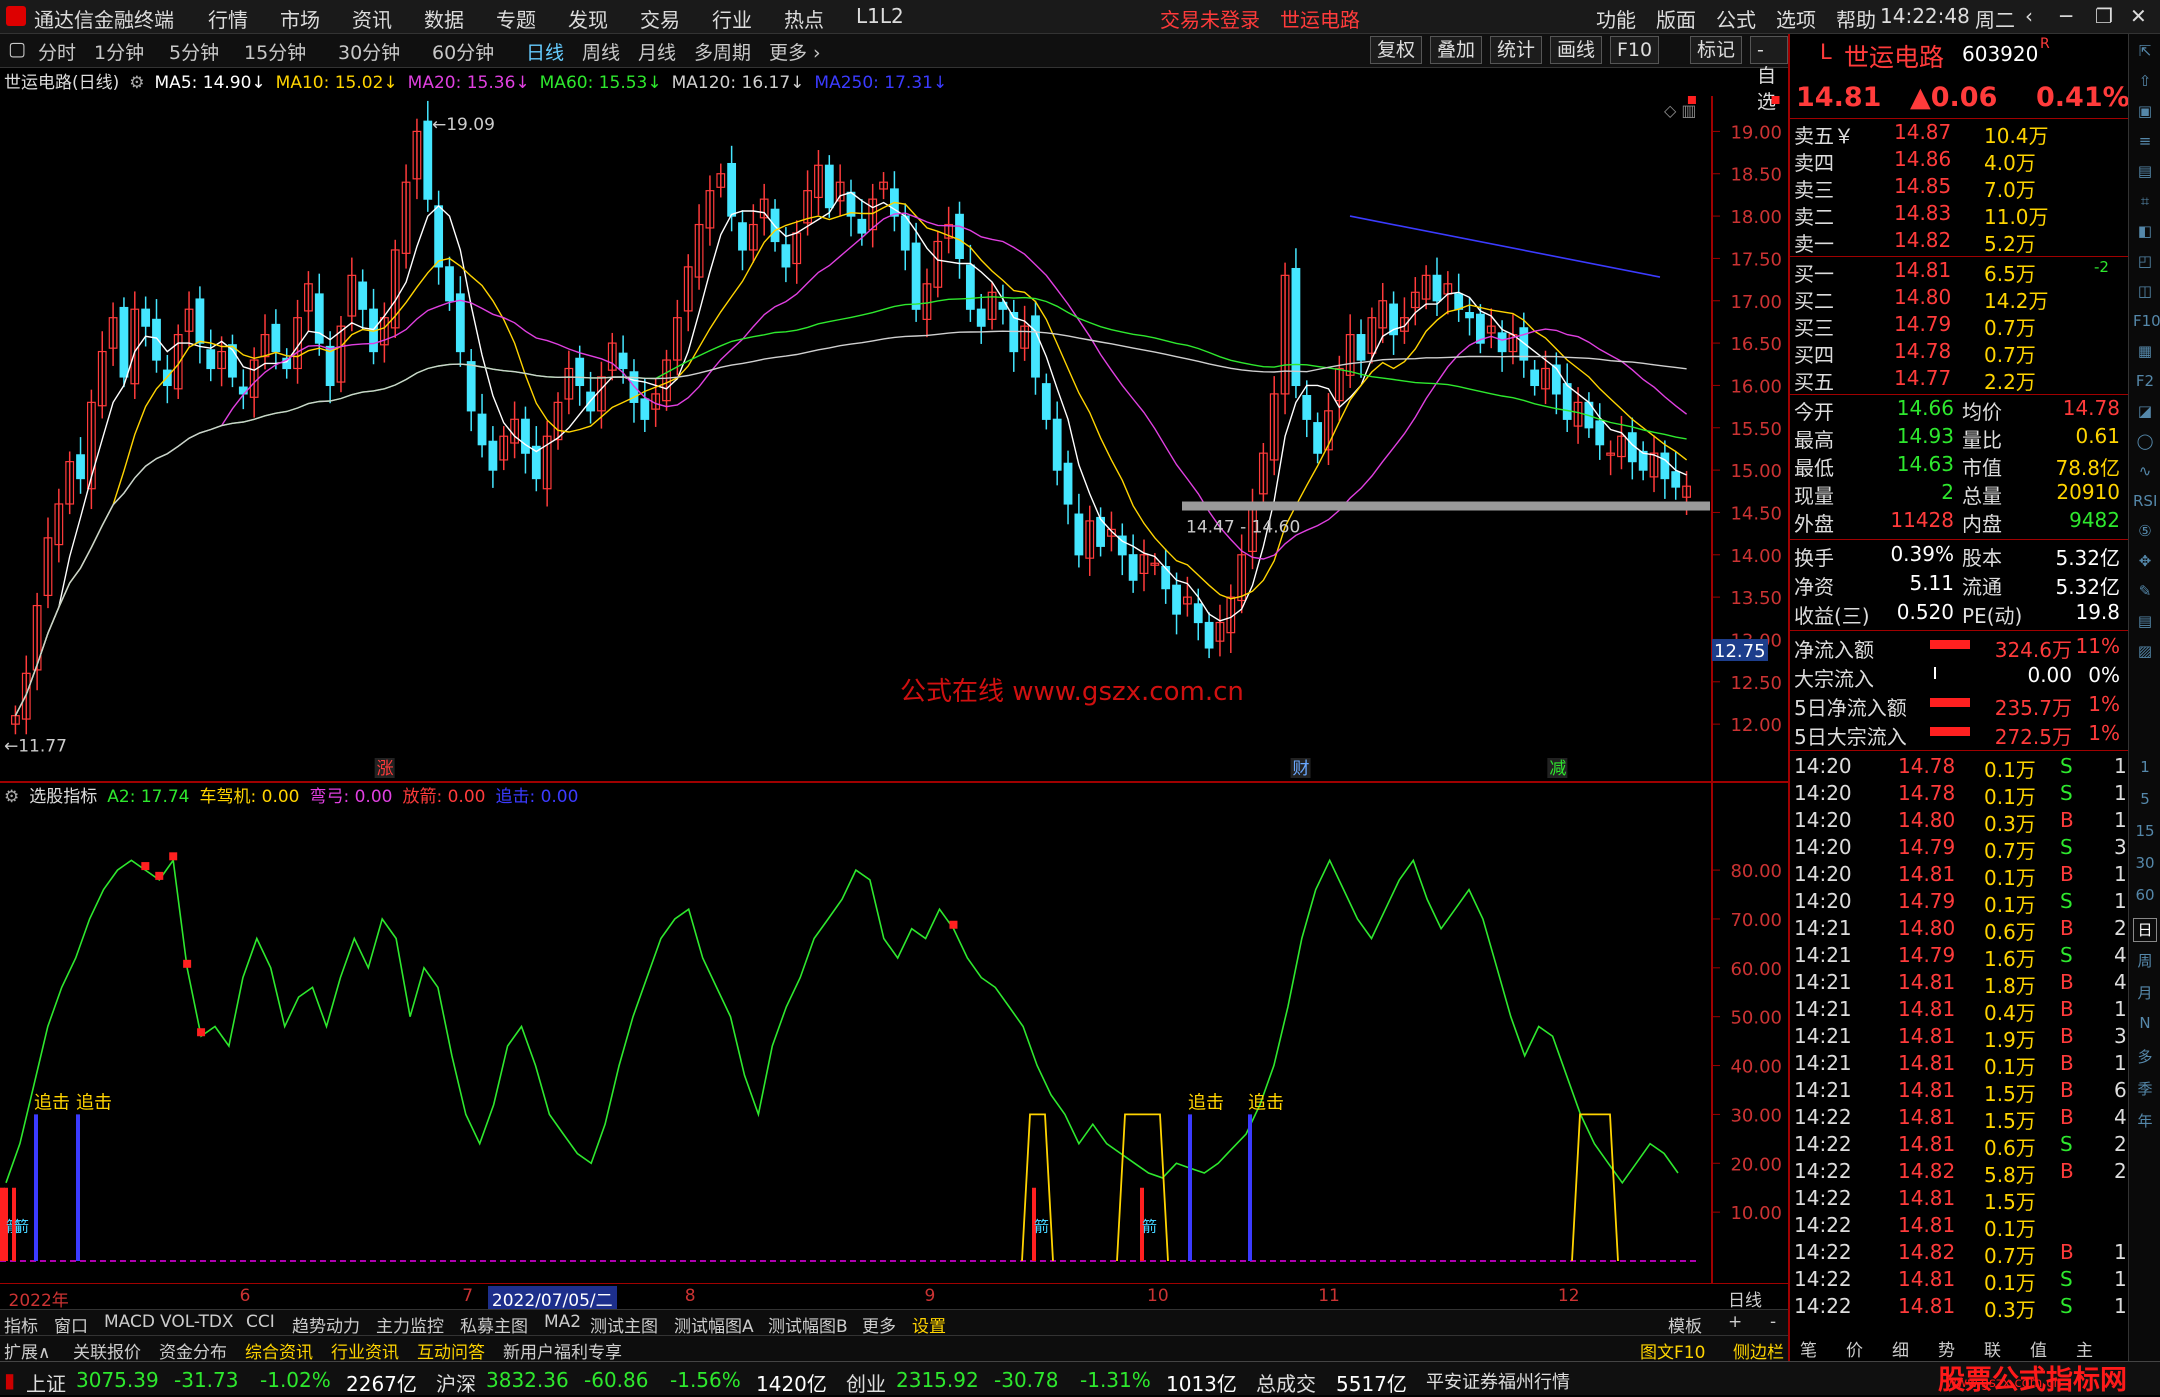 Image resolution: width=2160 pixels, height=1397 pixels. I want to click on indicator-tab-13: 设置, so click(929, 1324).